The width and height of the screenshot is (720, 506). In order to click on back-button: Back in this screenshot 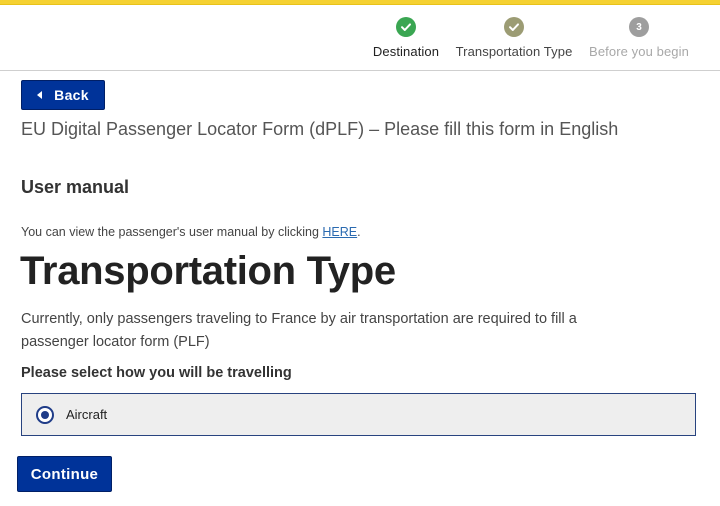, I will do `click(63, 95)`.